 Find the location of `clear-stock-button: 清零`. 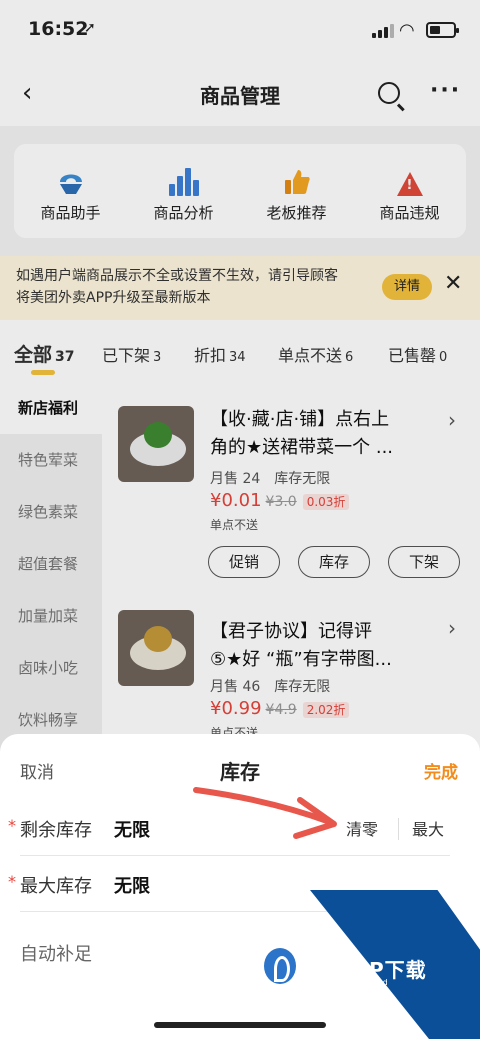

clear-stock-button: 清零 is located at coordinates (362, 828).